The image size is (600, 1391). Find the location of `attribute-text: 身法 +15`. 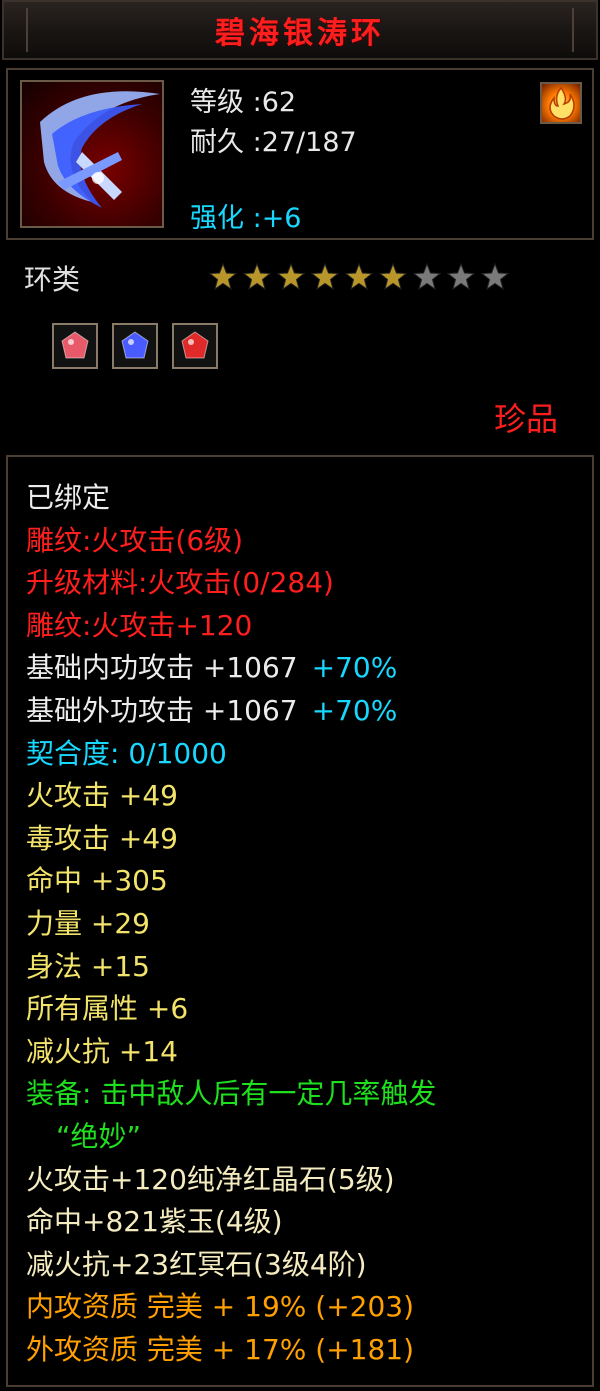

attribute-text: 身法 +15 is located at coordinates (88, 966).